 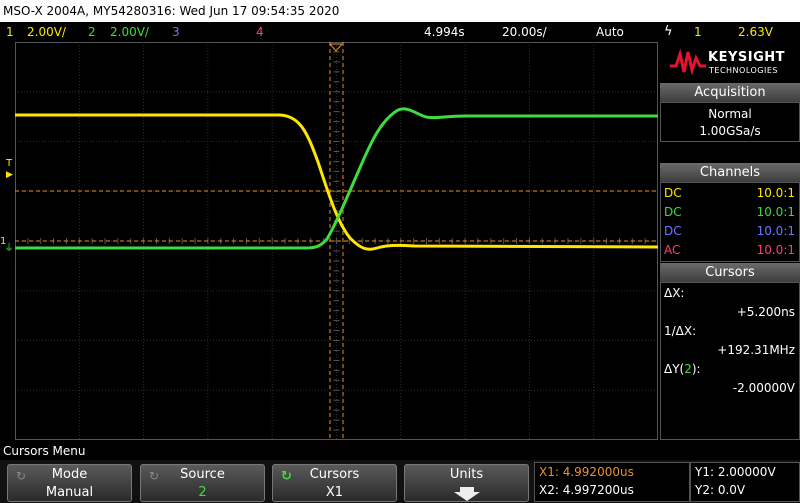 I want to click on ch3-number: 3, so click(x=176, y=32).